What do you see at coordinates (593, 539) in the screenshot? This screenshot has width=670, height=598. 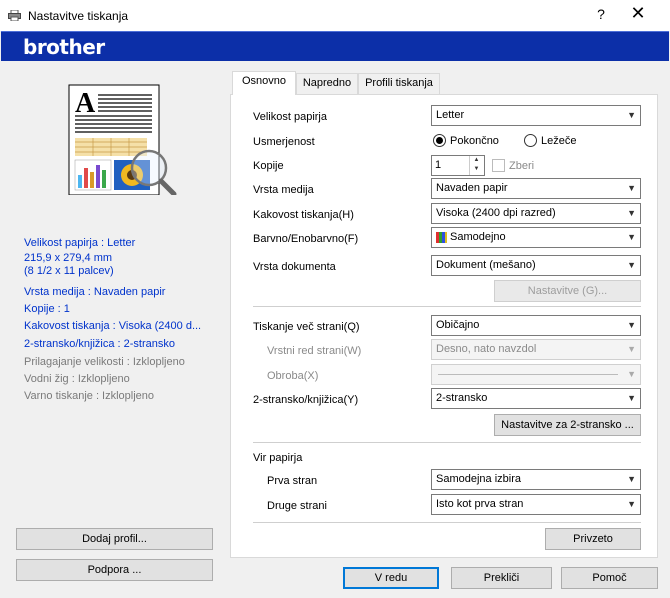 I see `default-button: Privzeto` at bounding box center [593, 539].